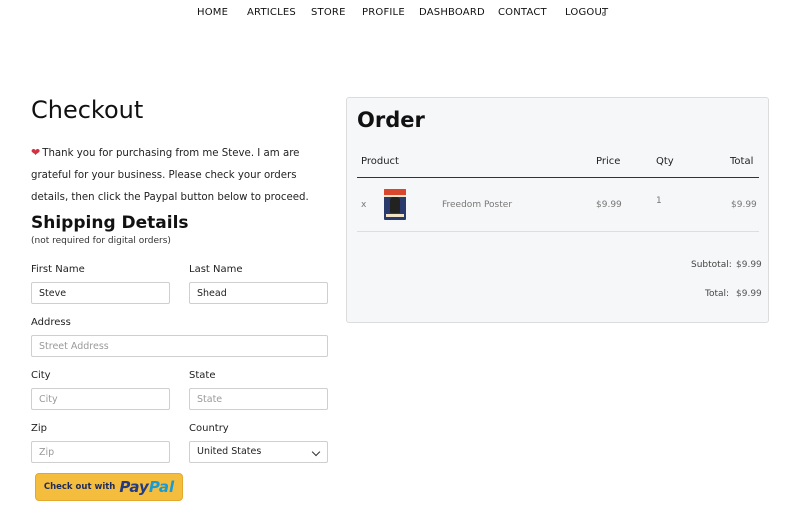  I want to click on nav-profile: PROFILE, so click(383, 12).